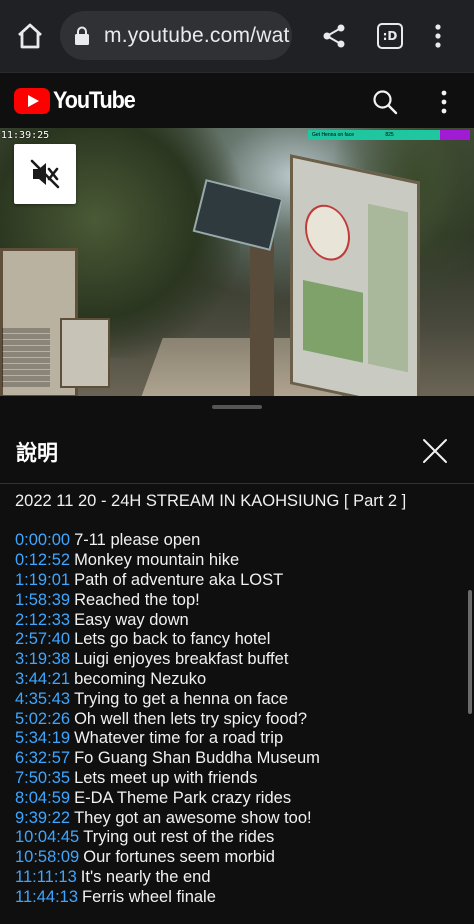 Image resolution: width=474 pixels, height=924 pixels. I want to click on chapter-item: 9:39:22 They got an awesome show too!, so click(167, 818).